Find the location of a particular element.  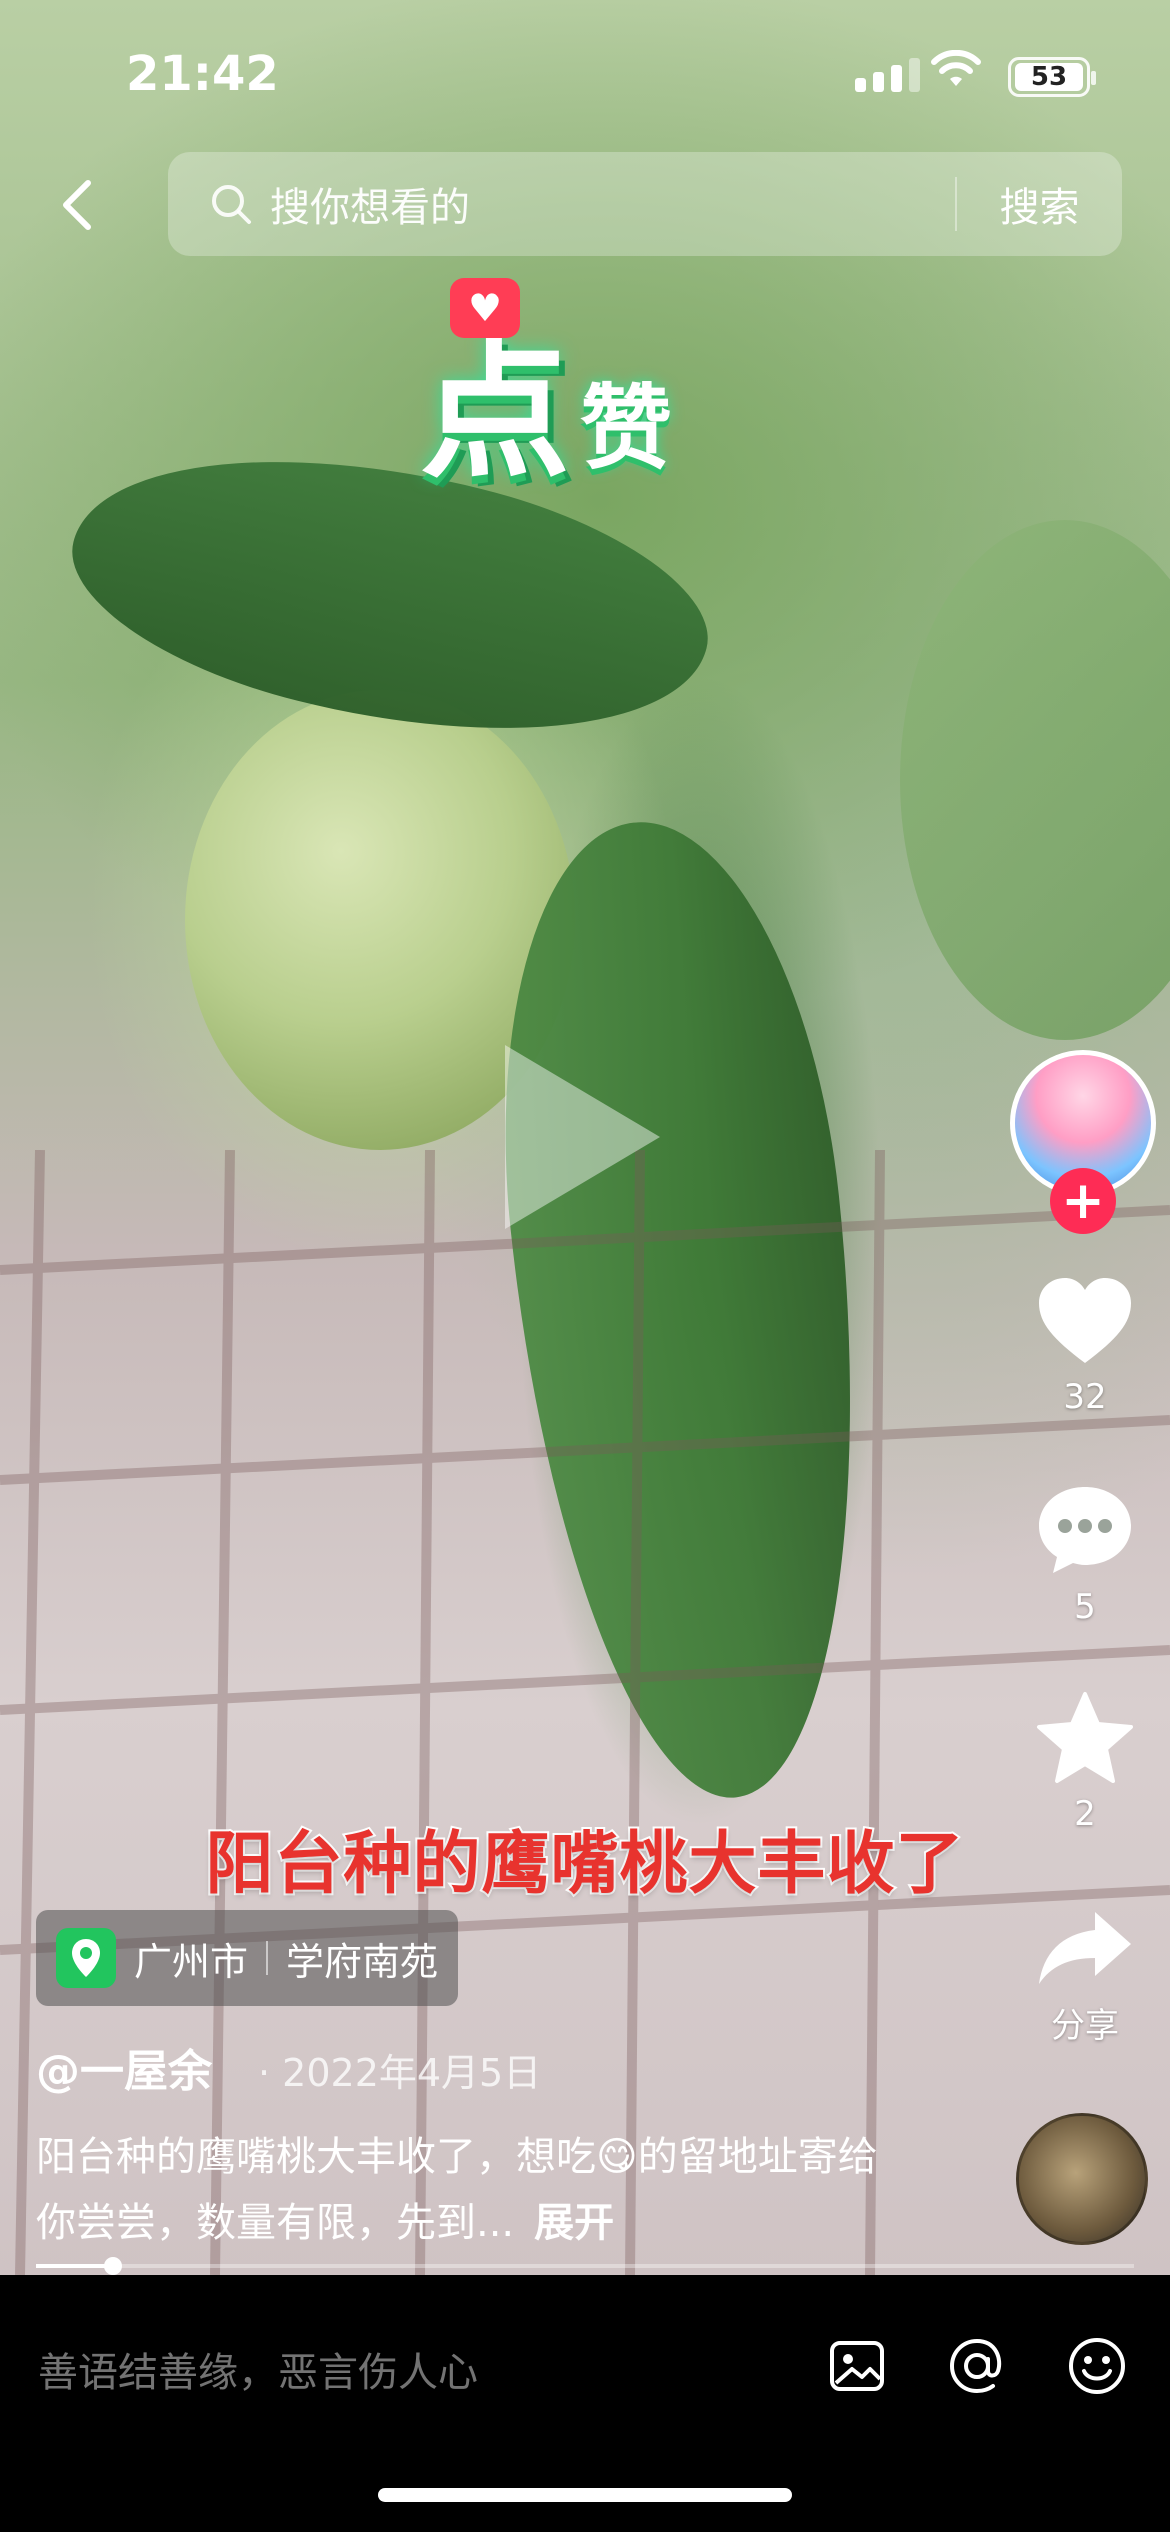

comment-button: 5 is located at coordinates (1085, 1555).